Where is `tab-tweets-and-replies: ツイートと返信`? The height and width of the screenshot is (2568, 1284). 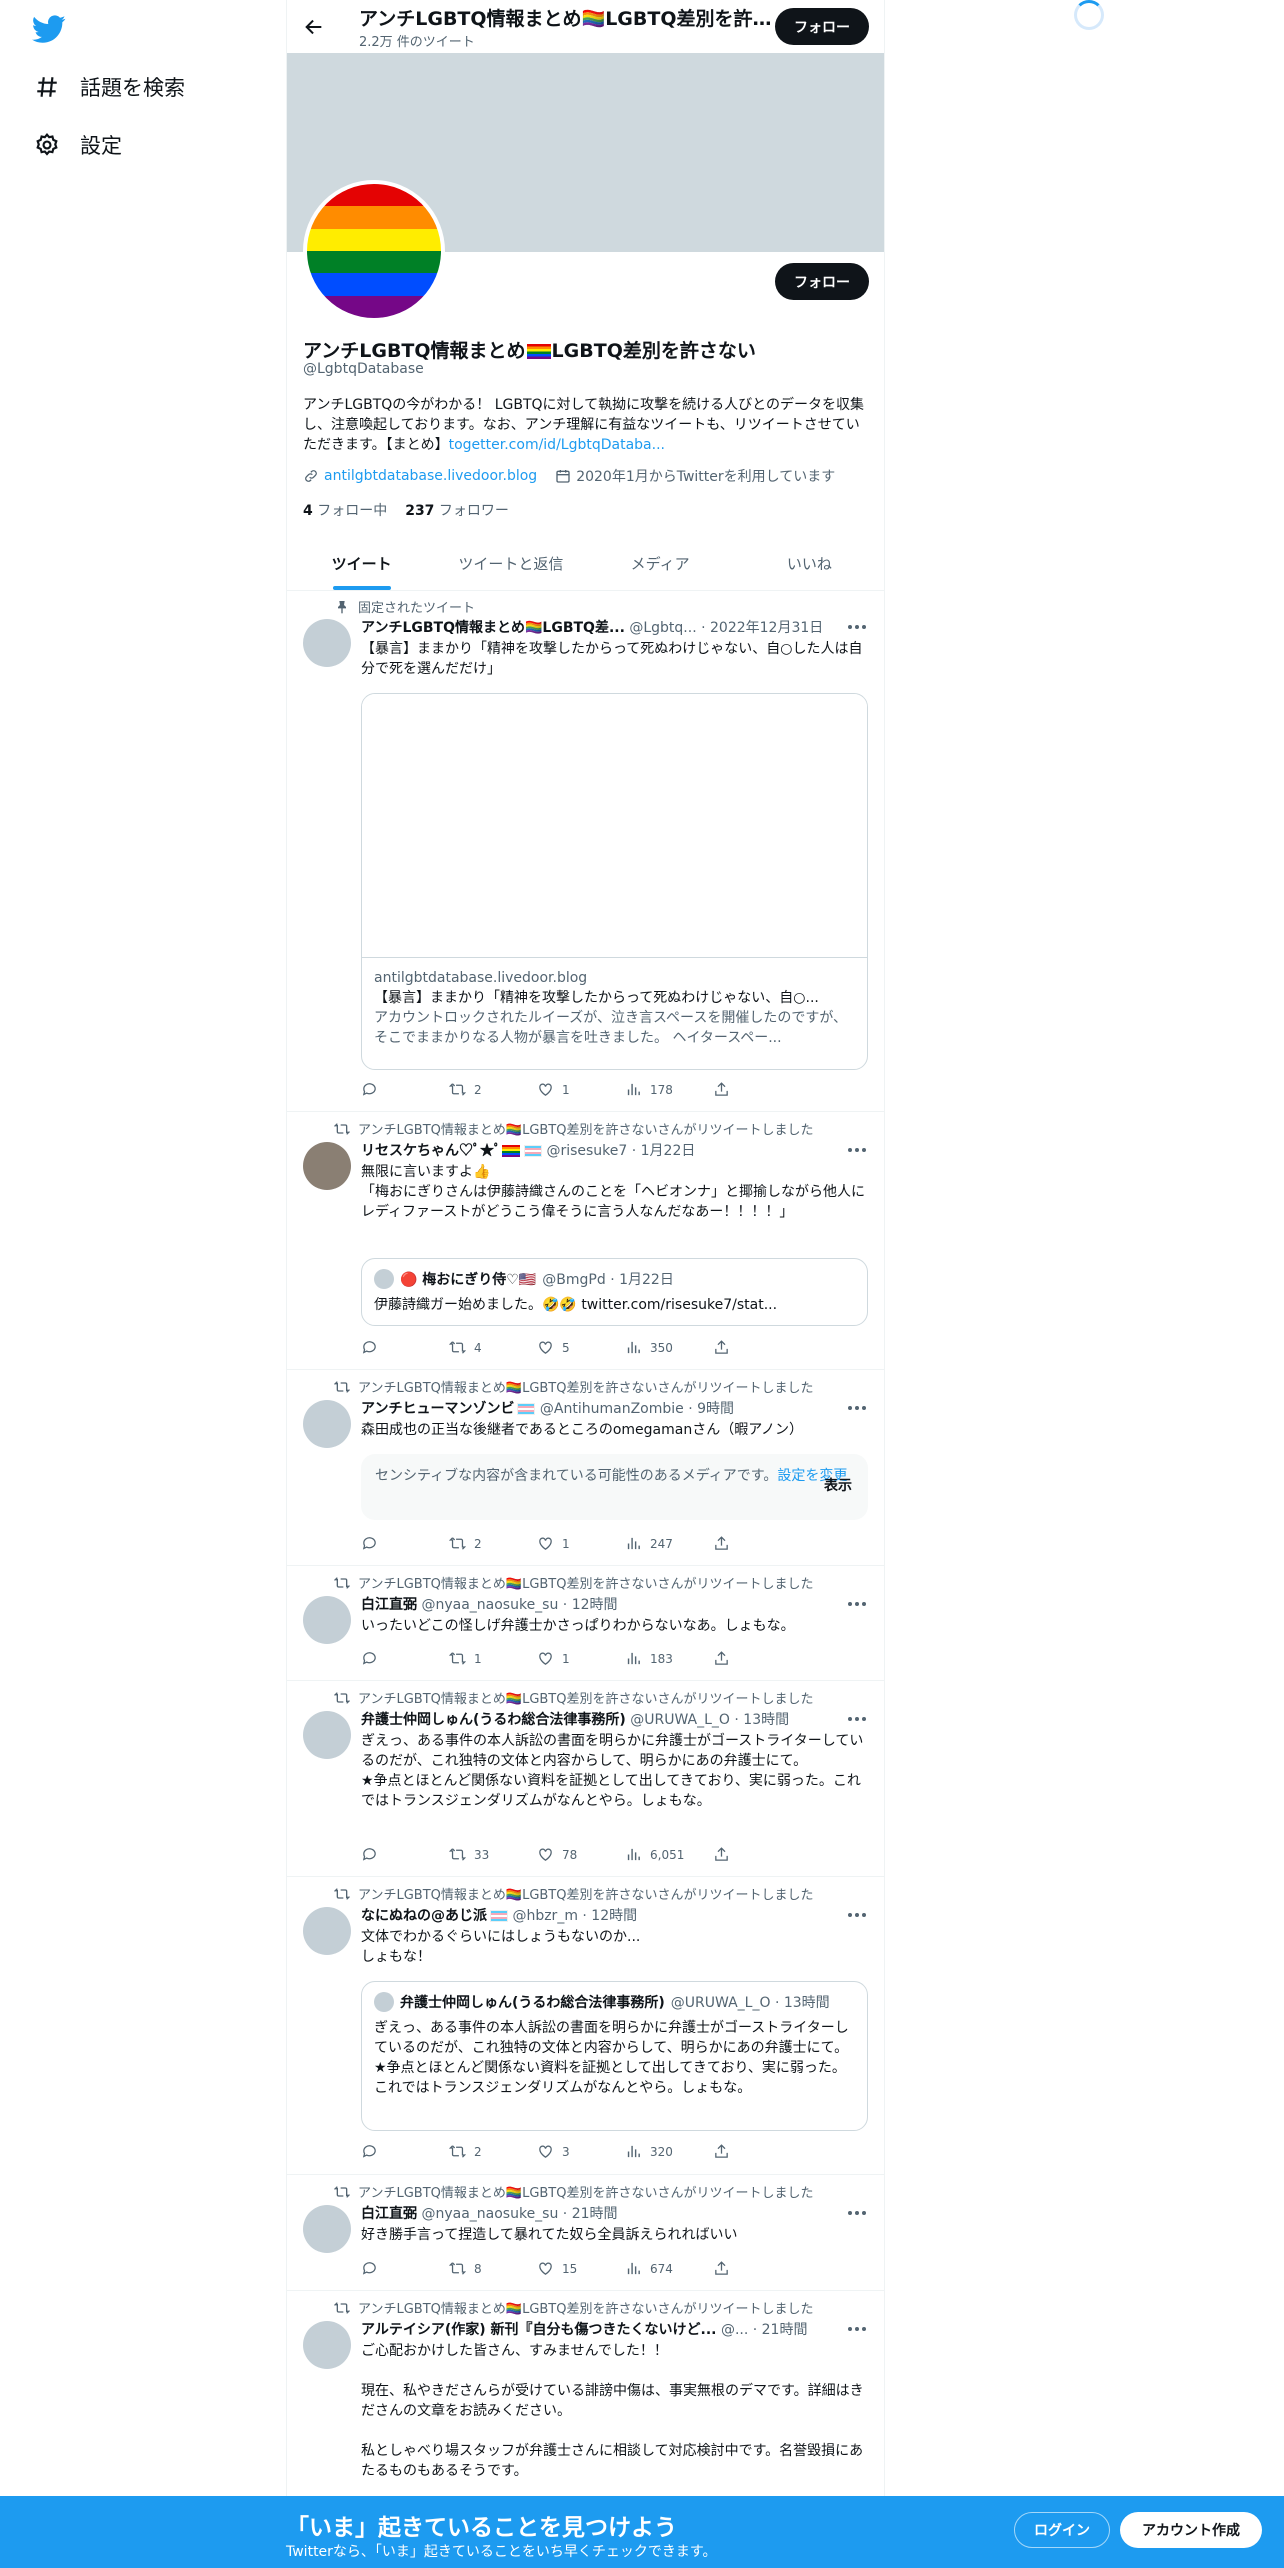 tab-tweets-and-replies: ツイートと返信 is located at coordinates (510, 563).